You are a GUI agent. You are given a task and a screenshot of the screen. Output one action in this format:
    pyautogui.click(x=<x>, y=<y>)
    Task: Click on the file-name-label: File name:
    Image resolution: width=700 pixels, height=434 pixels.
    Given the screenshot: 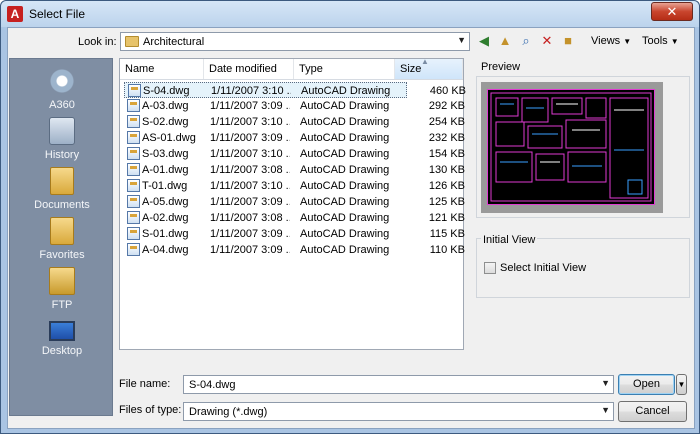 What is the action you would take?
    pyautogui.click(x=145, y=384)
    